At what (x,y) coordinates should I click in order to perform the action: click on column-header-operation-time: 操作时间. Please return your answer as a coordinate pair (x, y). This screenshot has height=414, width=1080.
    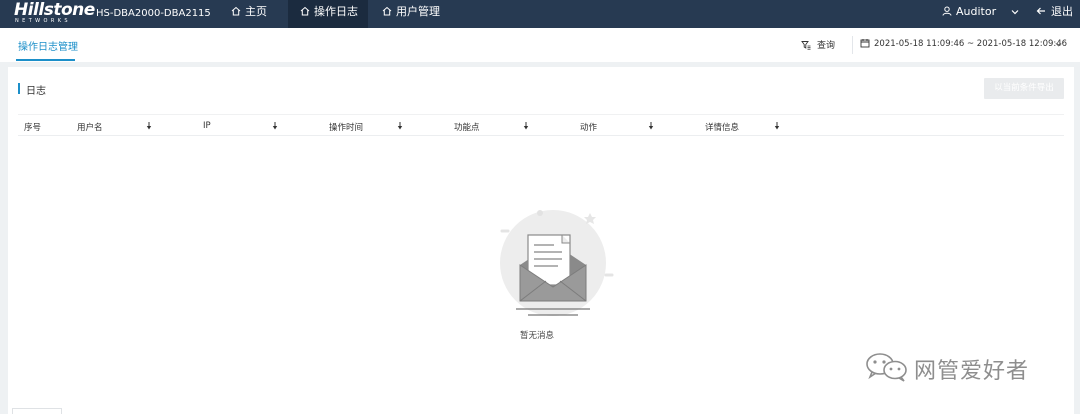
    Looking at the image, I should click on (346, 127).